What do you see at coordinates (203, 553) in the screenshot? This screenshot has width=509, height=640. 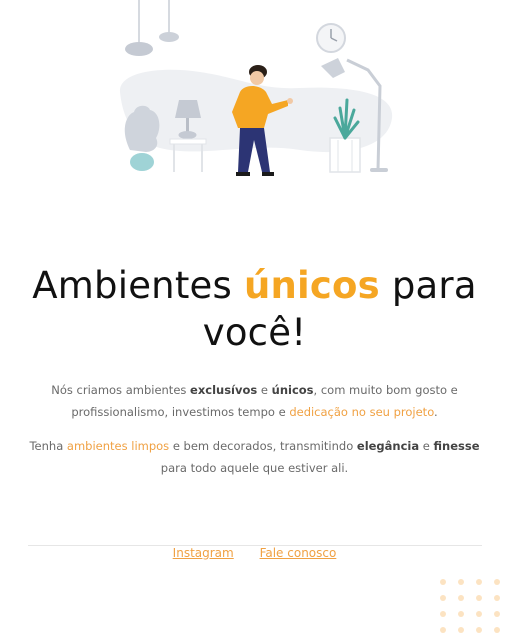 I see `instagram-link: Instagram` at bounding box center [203, 553].